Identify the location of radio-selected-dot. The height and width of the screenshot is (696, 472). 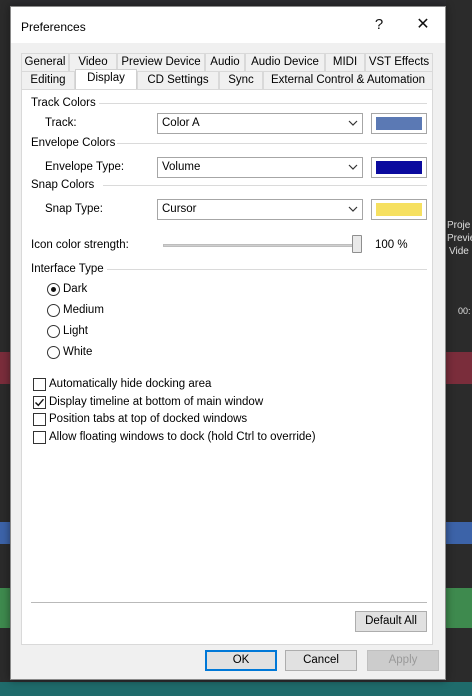
(53, 289).